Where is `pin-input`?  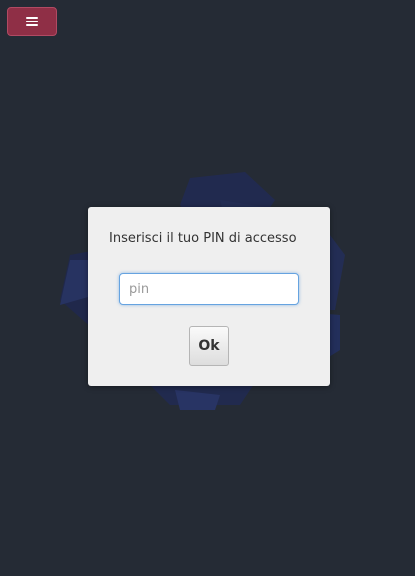 pin-input is located at coordinates (209, 289).